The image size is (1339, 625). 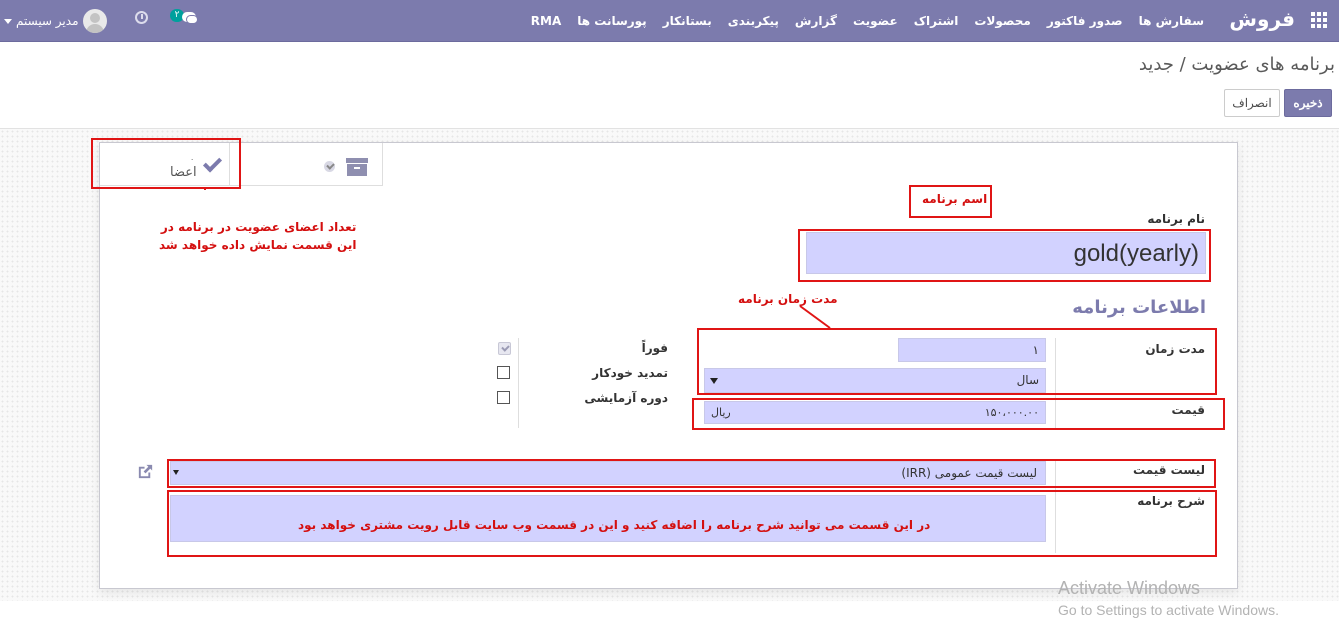 I want to click on activate-windows-subtitle: Go to Settings to activate Windows., so click(x=1168, y=610).